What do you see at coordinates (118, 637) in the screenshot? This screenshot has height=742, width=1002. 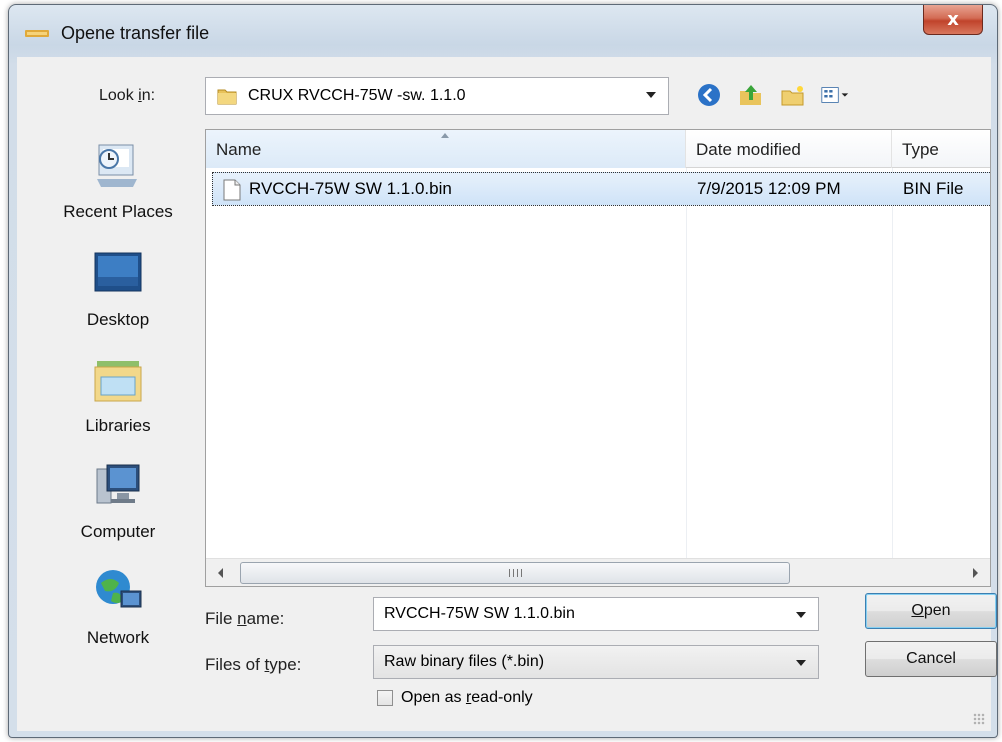 I see `place-label: Network` at bounding box center [118, 637].